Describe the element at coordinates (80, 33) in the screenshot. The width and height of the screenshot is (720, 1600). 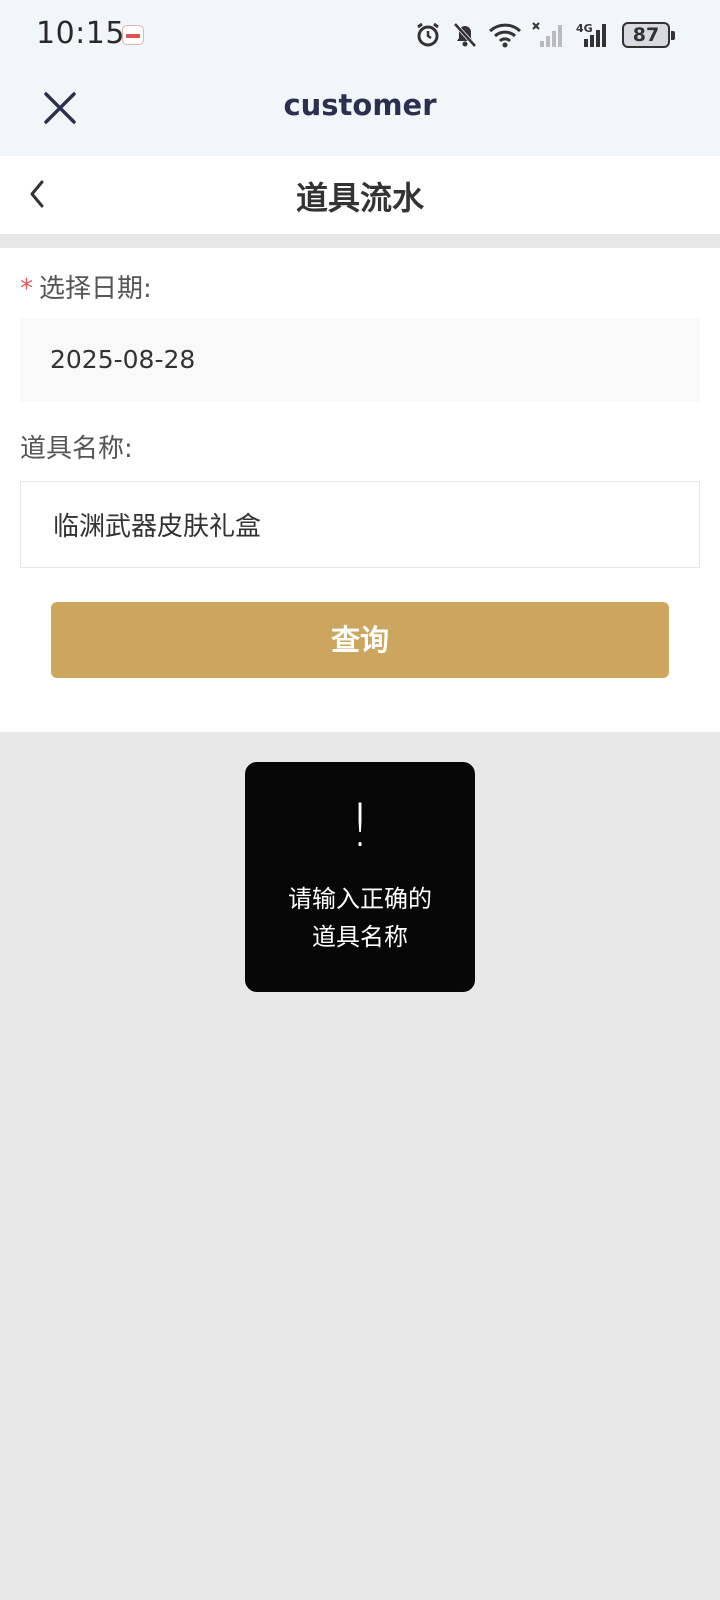
I see `status-time: 10:15` at that location.